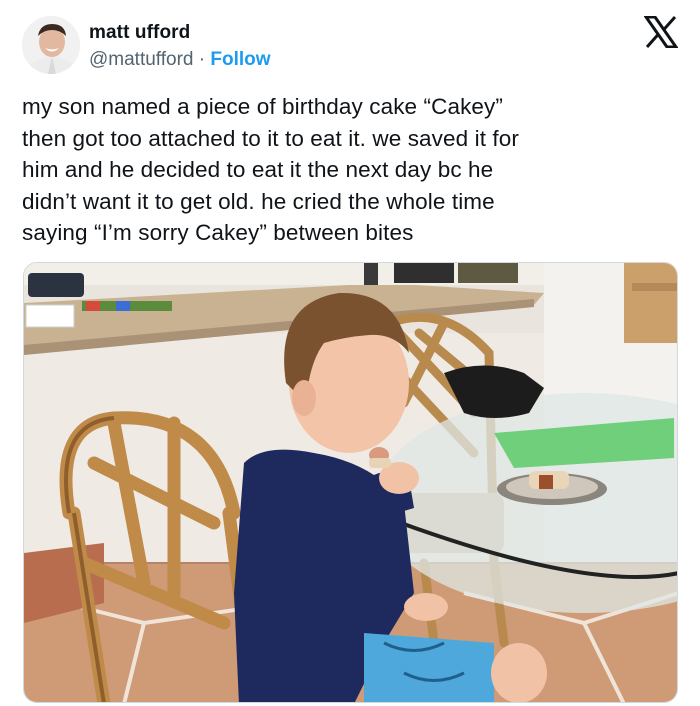 The width and height of the screenshot is (700, 706). What do you see at coordinates (240, 59) in the screenshot?
I see `follow-button: Follow` at bounding box center [240, 59].